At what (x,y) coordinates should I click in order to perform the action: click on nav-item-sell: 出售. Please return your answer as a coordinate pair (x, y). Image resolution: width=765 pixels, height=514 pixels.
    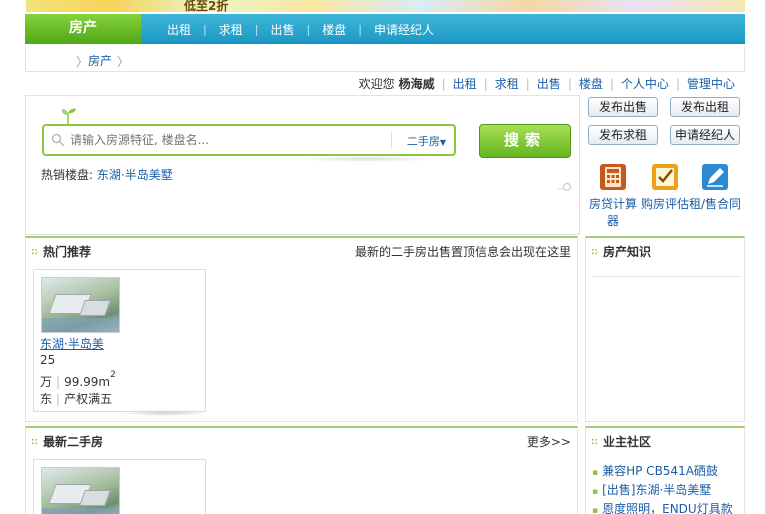
    Looking at the image, I should click on (282, 29).